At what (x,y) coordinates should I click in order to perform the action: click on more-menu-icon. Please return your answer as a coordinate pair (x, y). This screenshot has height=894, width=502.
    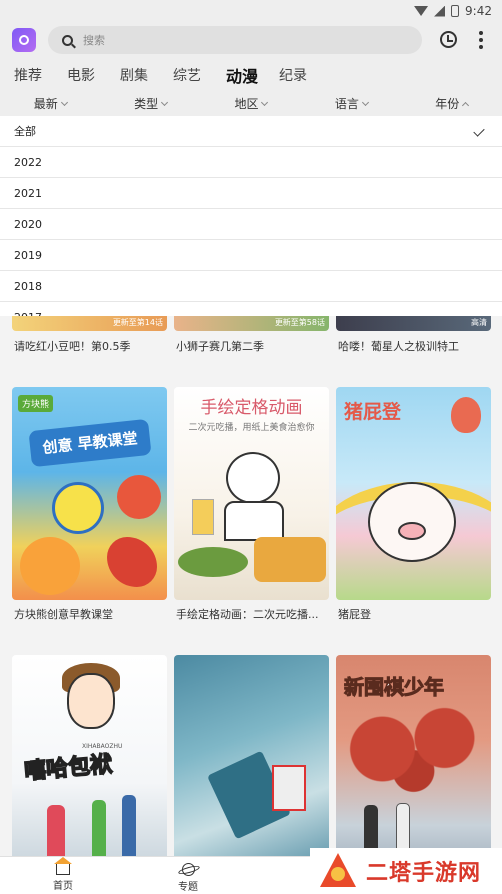
    Looking at the image, I should click on (481, 40).